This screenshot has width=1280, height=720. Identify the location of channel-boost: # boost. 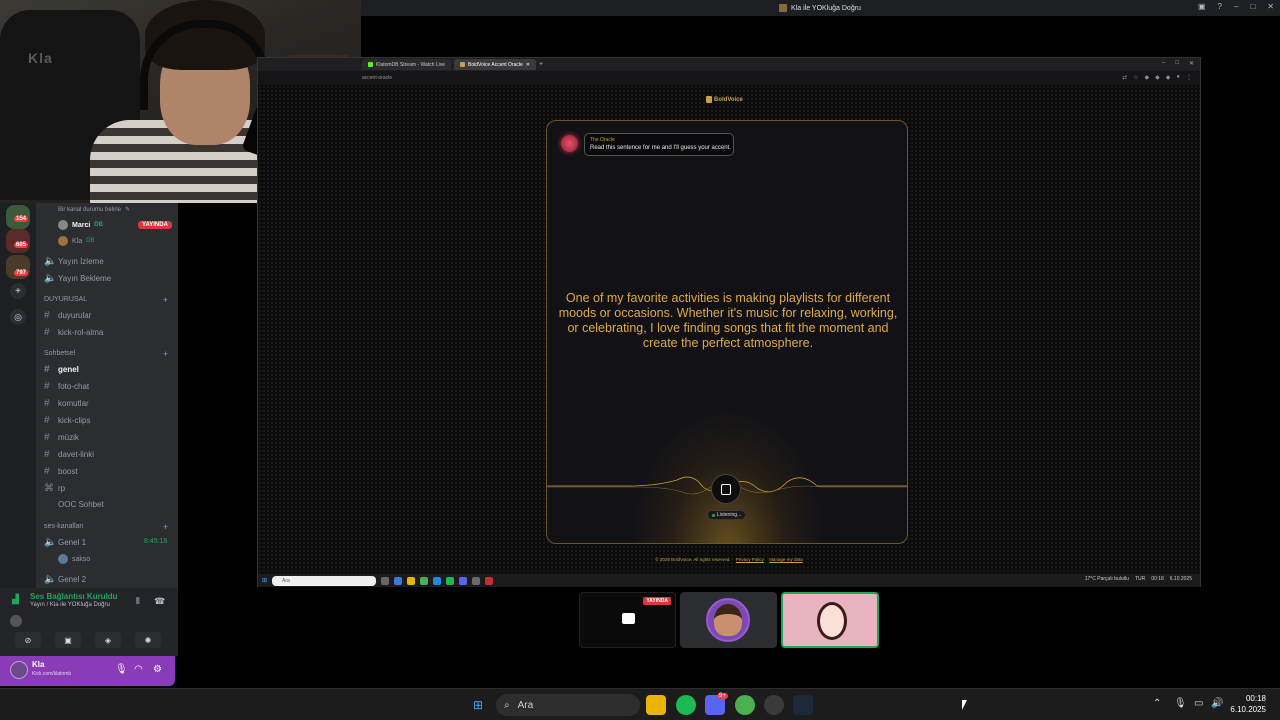
(61, 471).